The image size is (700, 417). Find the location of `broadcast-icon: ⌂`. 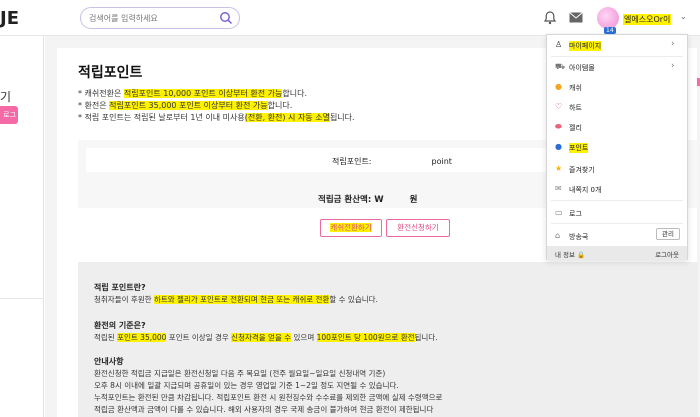

broadcast-icon: ⌂ is located at coordinates (558, 235).